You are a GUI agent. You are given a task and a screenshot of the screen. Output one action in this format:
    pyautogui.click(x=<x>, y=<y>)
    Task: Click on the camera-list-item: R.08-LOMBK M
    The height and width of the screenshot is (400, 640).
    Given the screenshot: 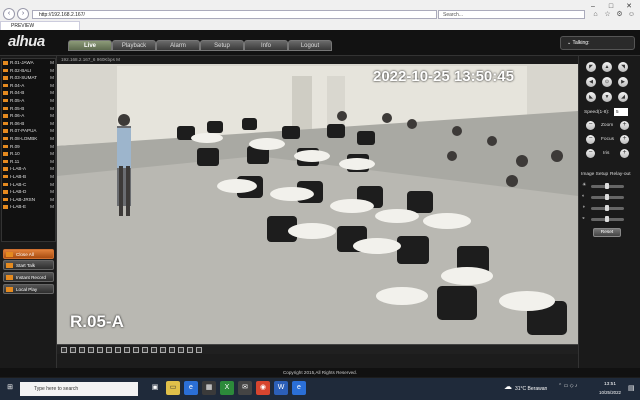 What is the action you would take?
    pyautogui.click(x=28, y=139)
    